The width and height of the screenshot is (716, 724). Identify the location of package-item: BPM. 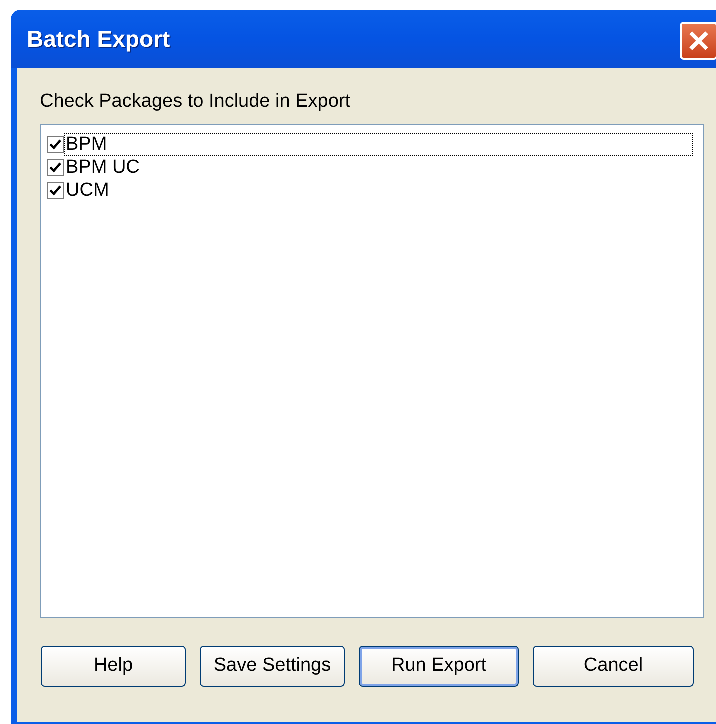
(378, 144).